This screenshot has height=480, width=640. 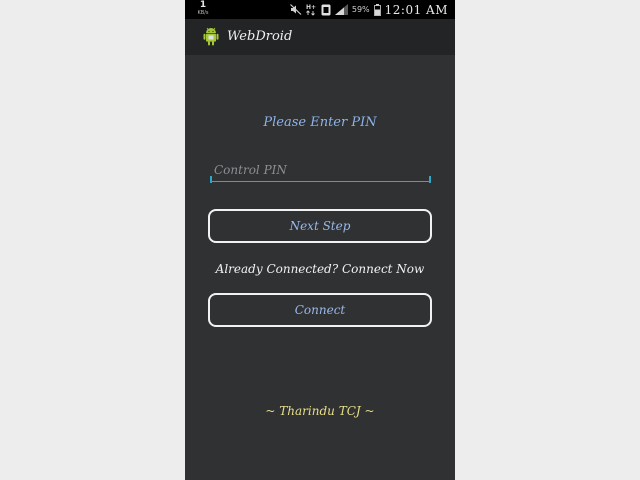 What do you see at coordinates (341, 9) in the screenshot?
I see `signal-icon` at bounding box center [341, 9].